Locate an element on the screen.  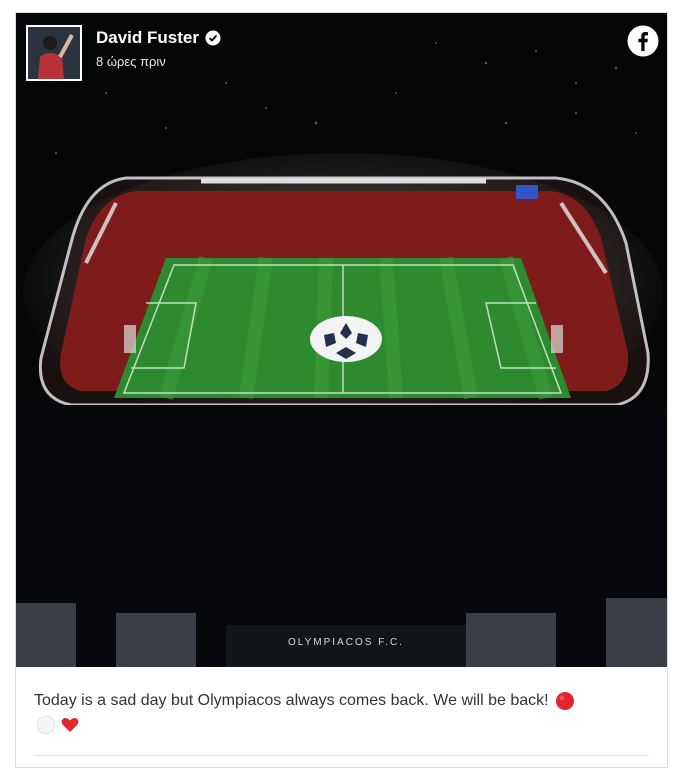
white-circle-icon is located at coordinates (46, 725).